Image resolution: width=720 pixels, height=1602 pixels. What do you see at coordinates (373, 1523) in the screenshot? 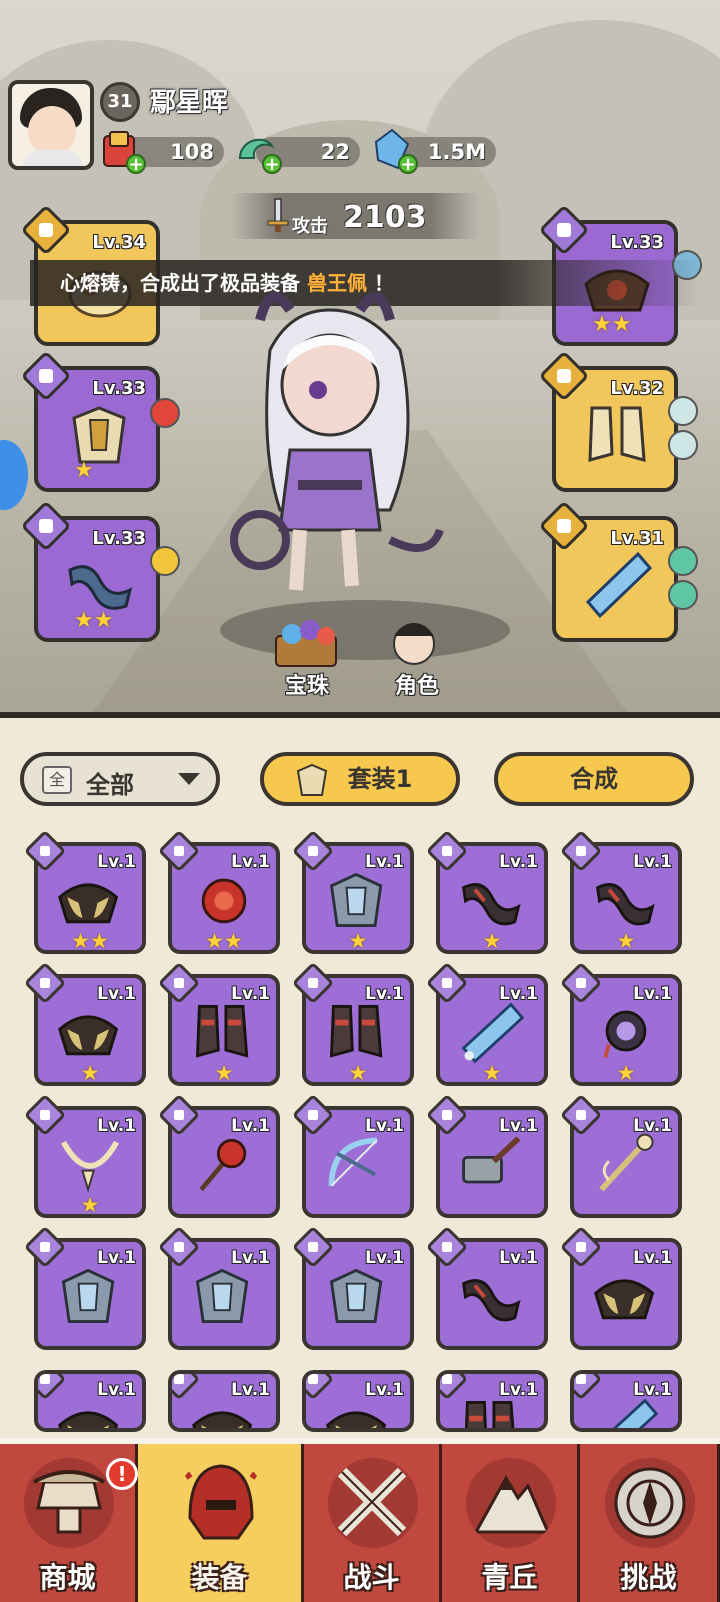
I see `nav-tab-3: 战斗` at bounding box center [373, 1523].